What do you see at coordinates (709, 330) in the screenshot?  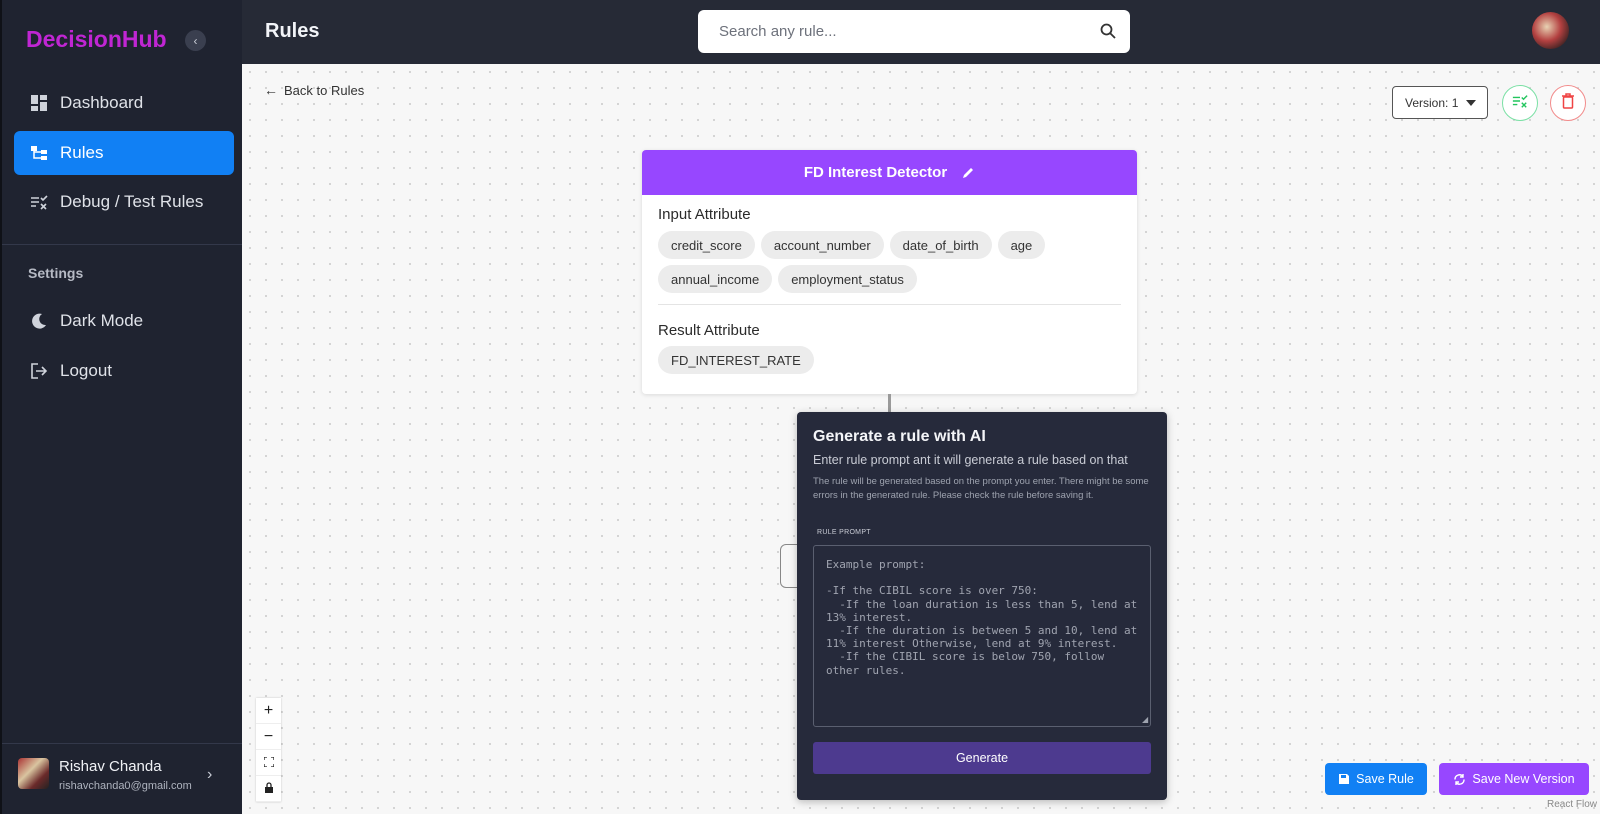 I see `result-attribute-title: Result Attribute` at bounding box center [709, 330].